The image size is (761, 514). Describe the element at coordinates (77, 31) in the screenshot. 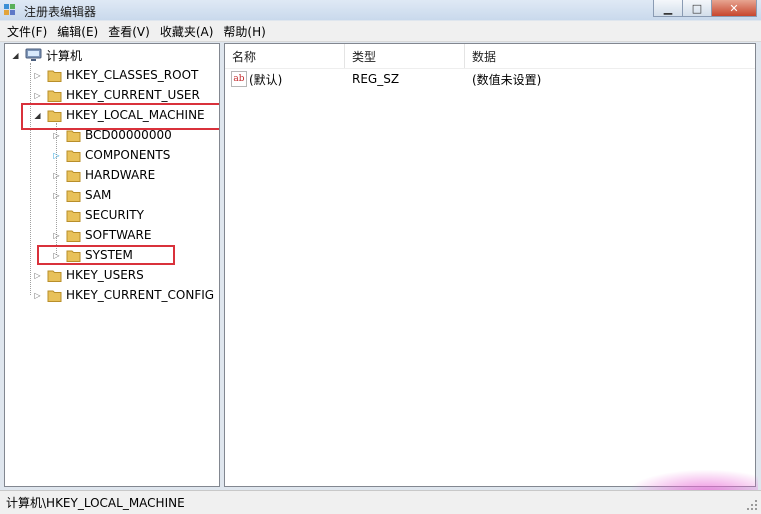

I see `menu-edit: 编辑(E)` at that location.